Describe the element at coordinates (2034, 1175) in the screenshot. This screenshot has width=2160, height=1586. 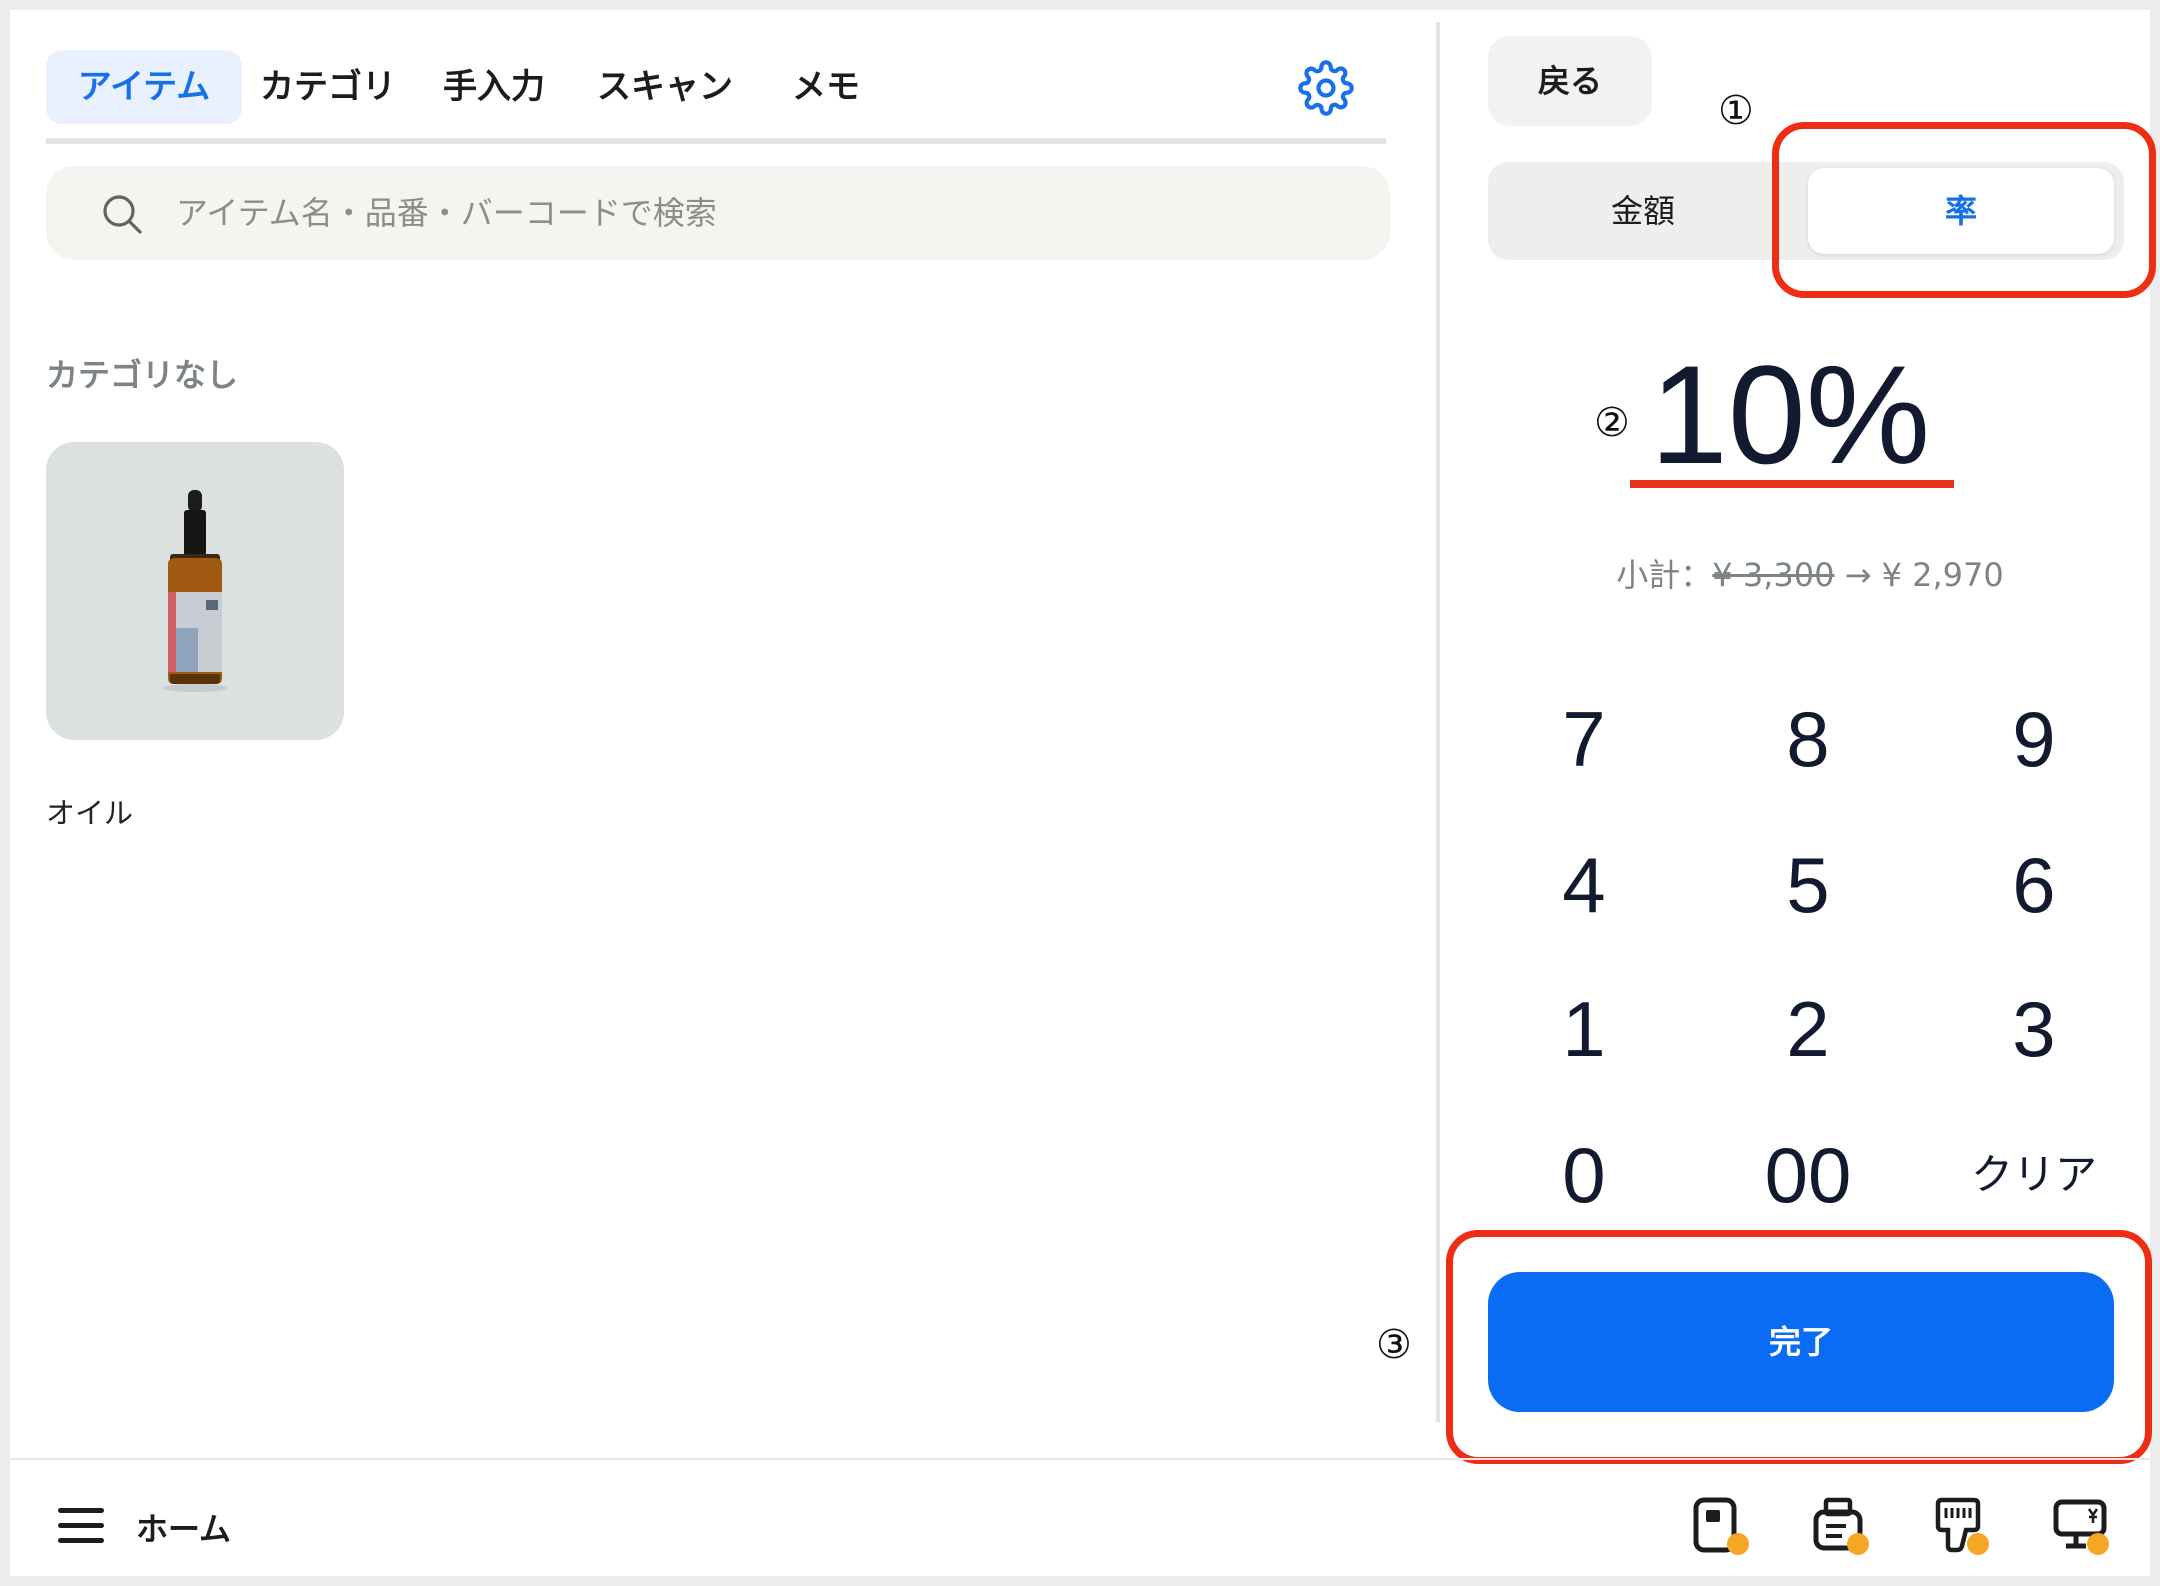
I see `key-clear: クリア` at that location.